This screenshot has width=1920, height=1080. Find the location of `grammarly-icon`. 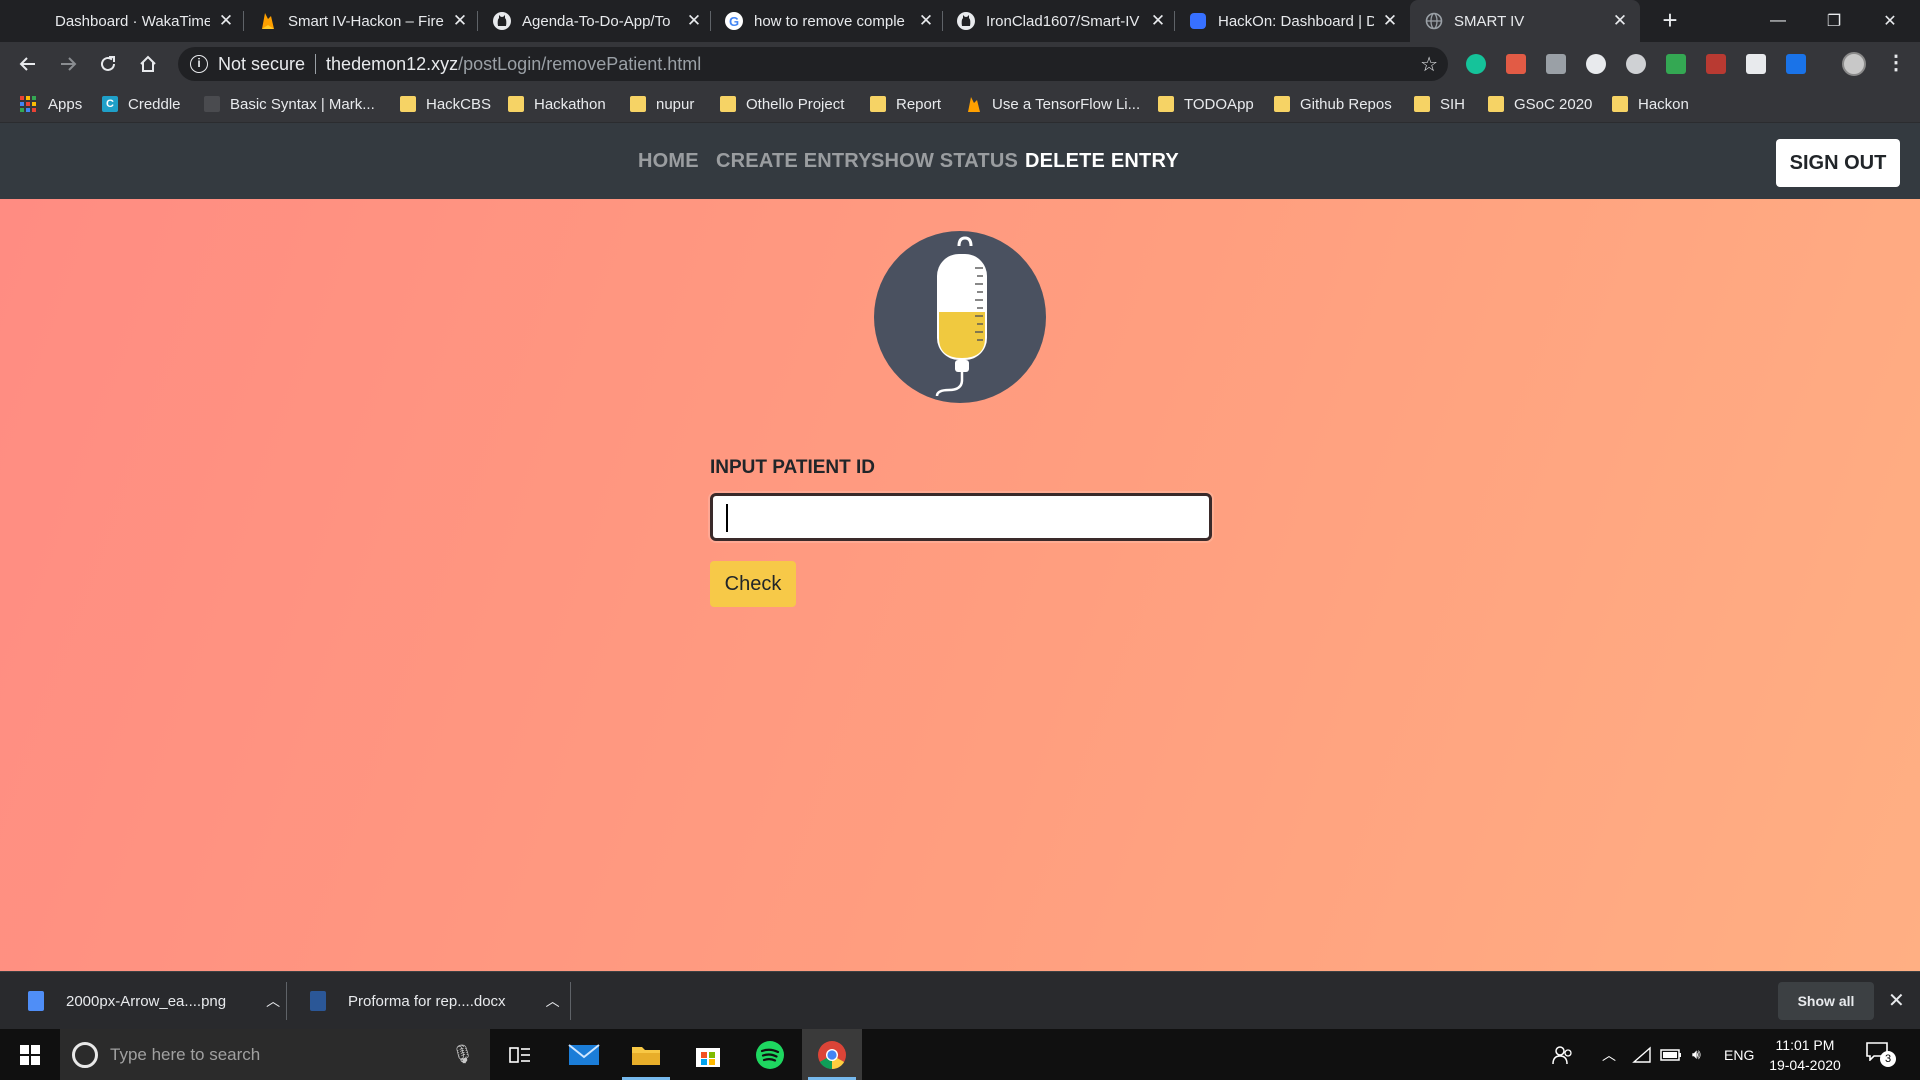

grammarly-icon is located at coordinates (1476, 64).